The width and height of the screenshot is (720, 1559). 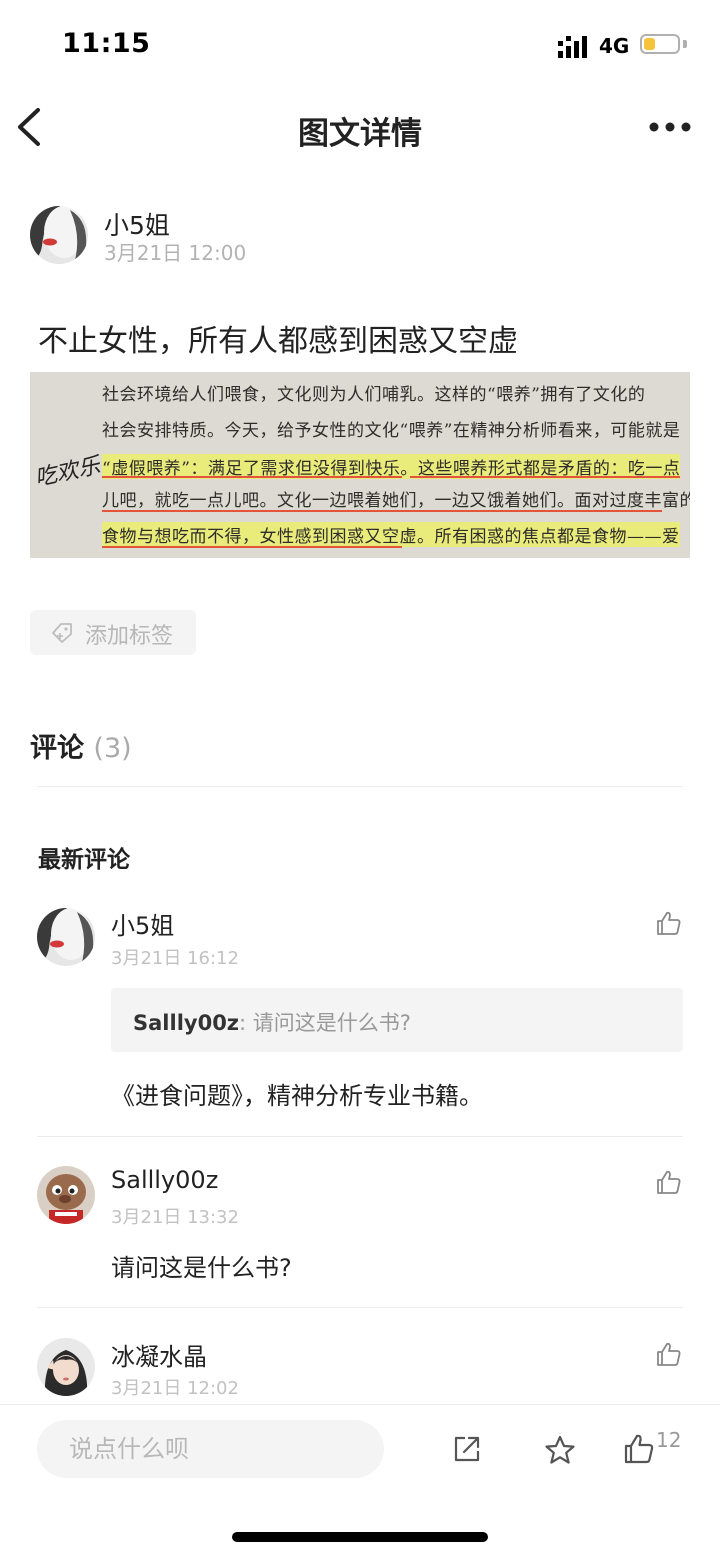 I want to click on comment-text: 请问这是什么书?, so click(x=201, y=1268).